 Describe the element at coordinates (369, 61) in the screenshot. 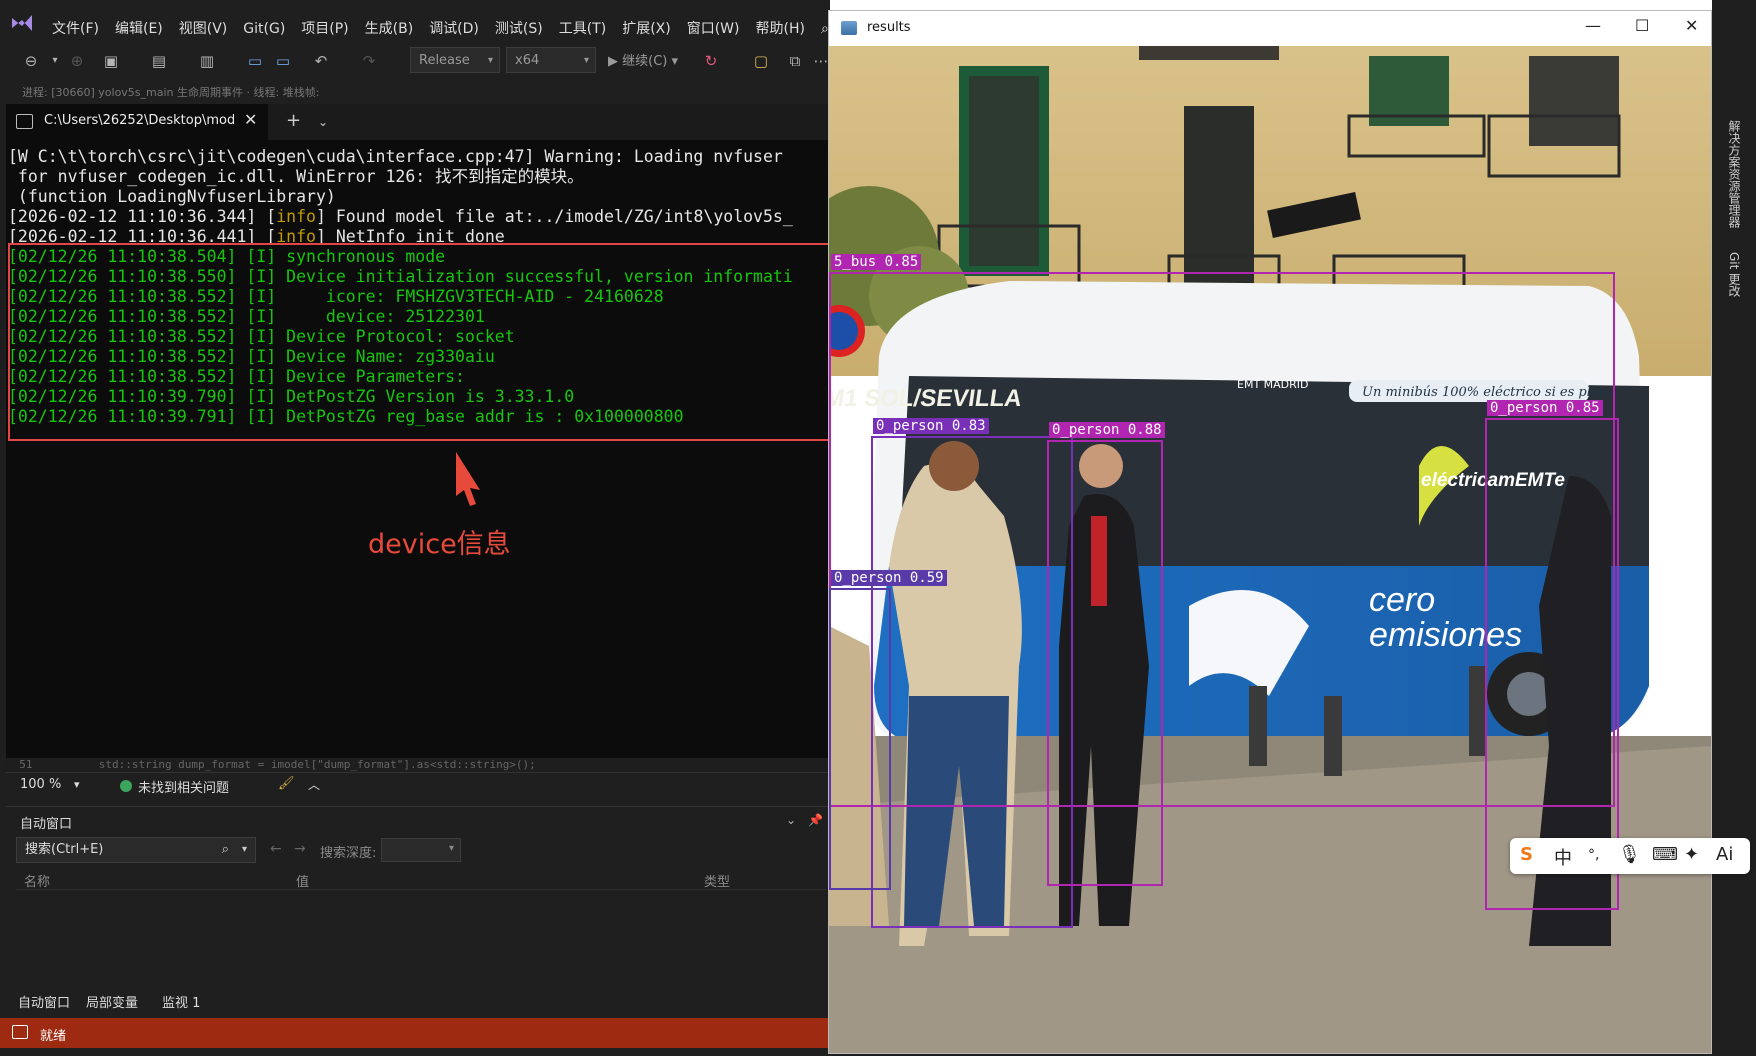

I see `redo-icon: ↷` at that location.